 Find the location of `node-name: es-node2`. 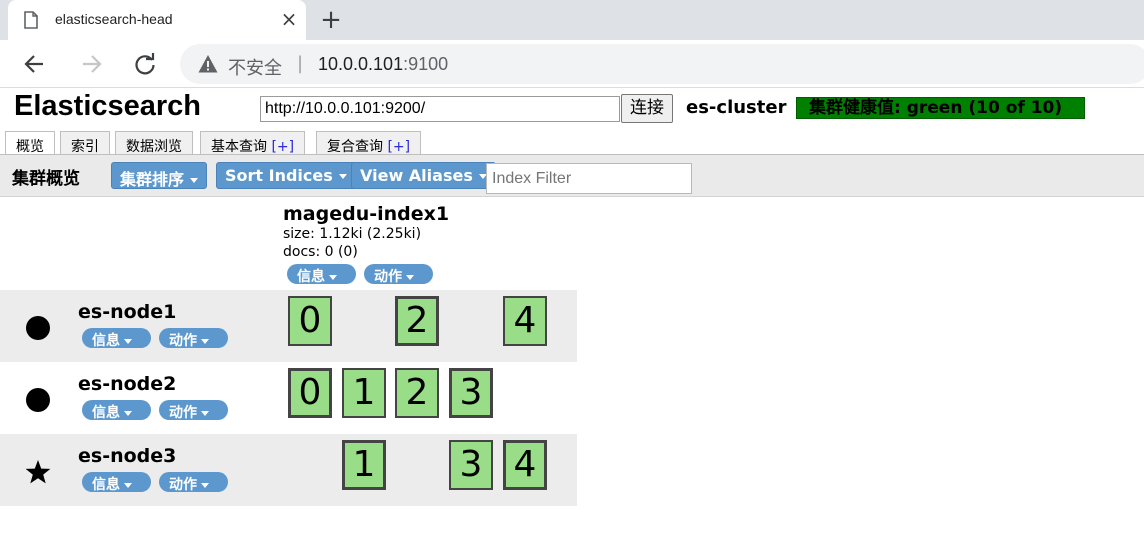

node-name: es-node2 is located at coordinates (127, 384).